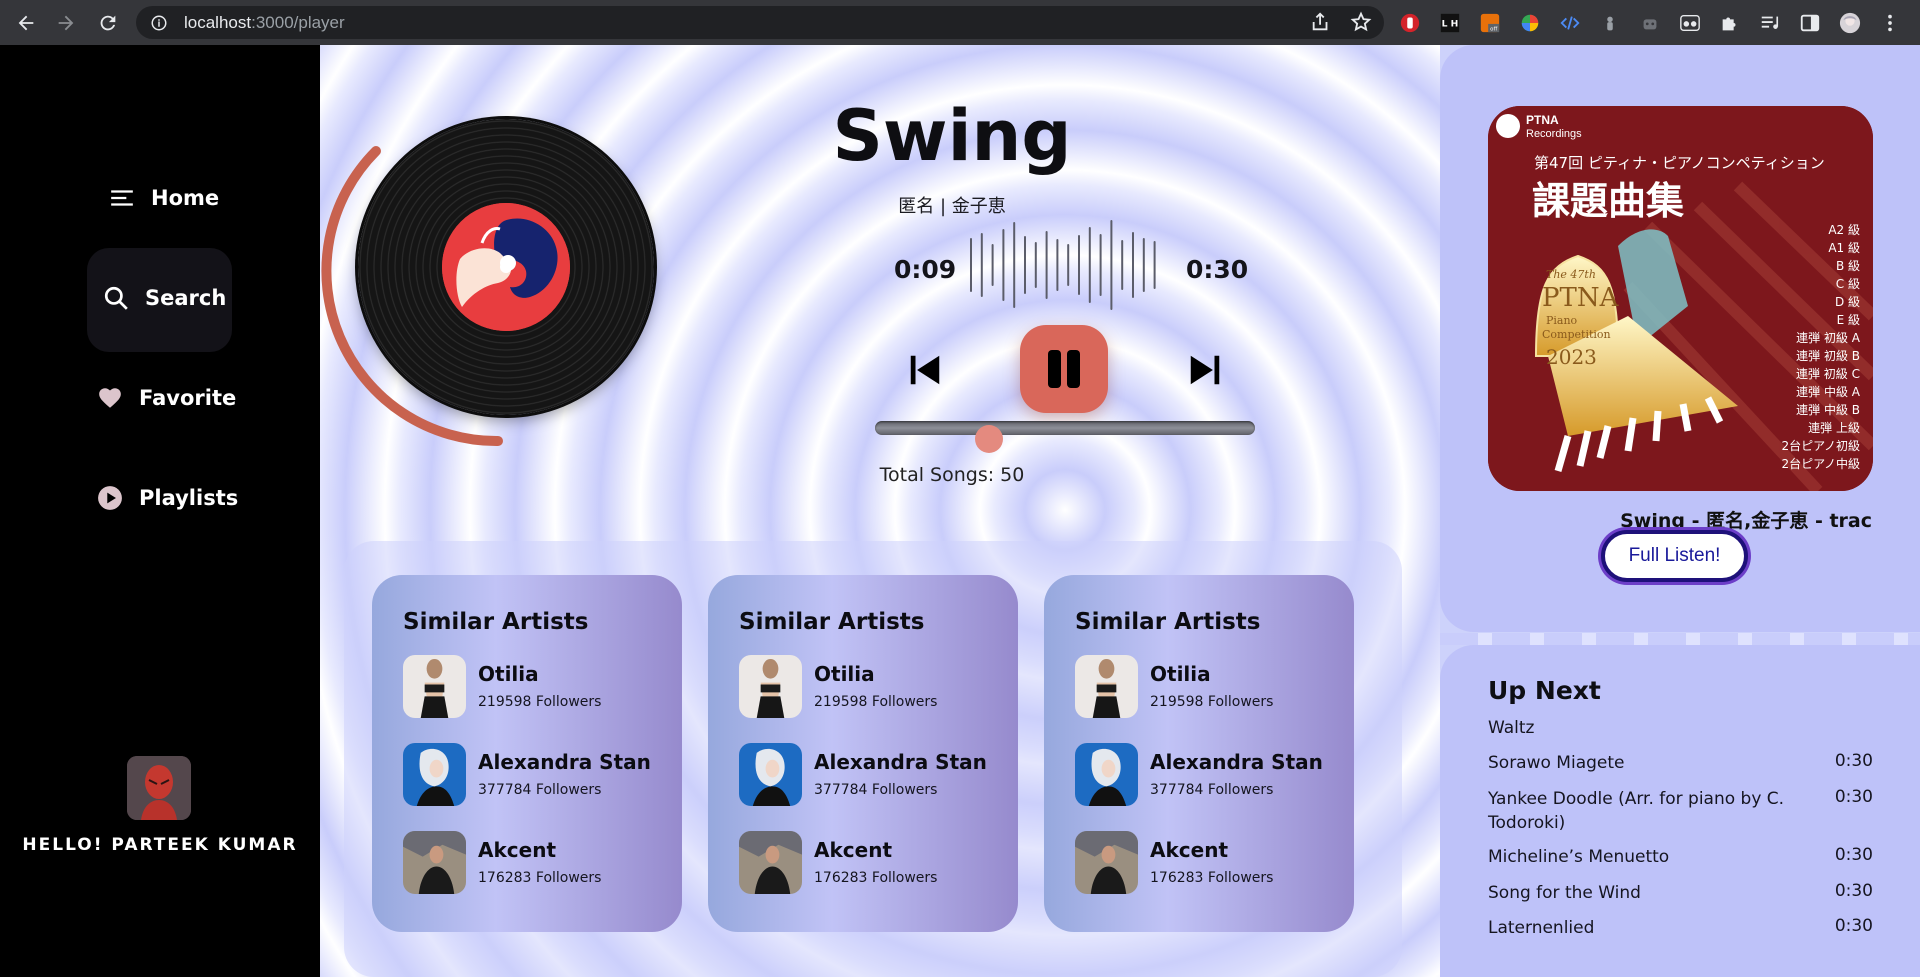  Describe the element at coordinates (160, 845) in the screenshot. I see `greeting-text: HELLO! PARTEEK KUMAR` at that location.